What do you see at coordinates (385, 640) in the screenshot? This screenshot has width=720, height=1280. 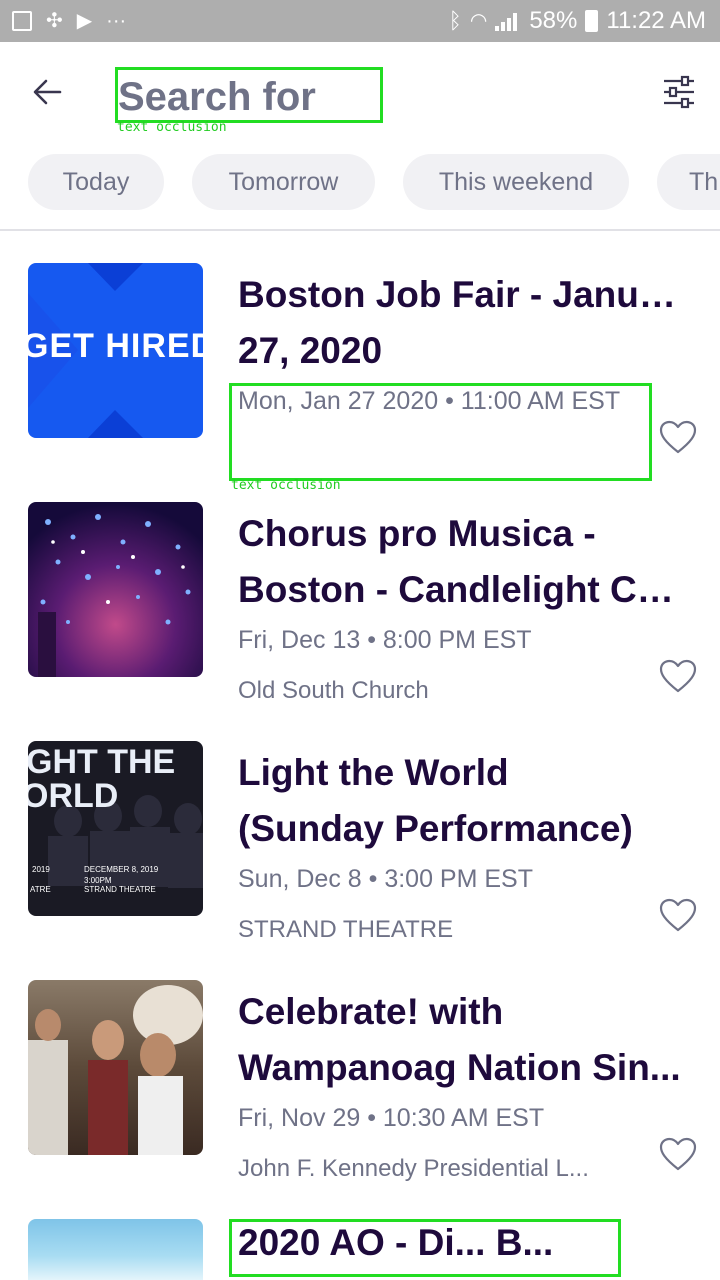 I see `event-date: Fri, Dec 13 • 8:00 PM EST` at bounding box center [385, 640].